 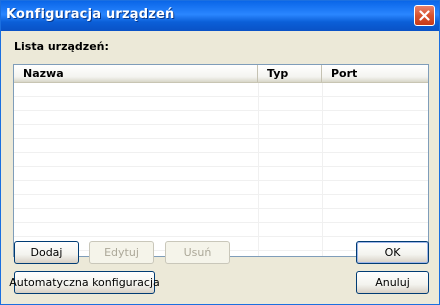 I want to click on auto-config-button: Automatyczna konfiguracja, so click(x=84, y=282).